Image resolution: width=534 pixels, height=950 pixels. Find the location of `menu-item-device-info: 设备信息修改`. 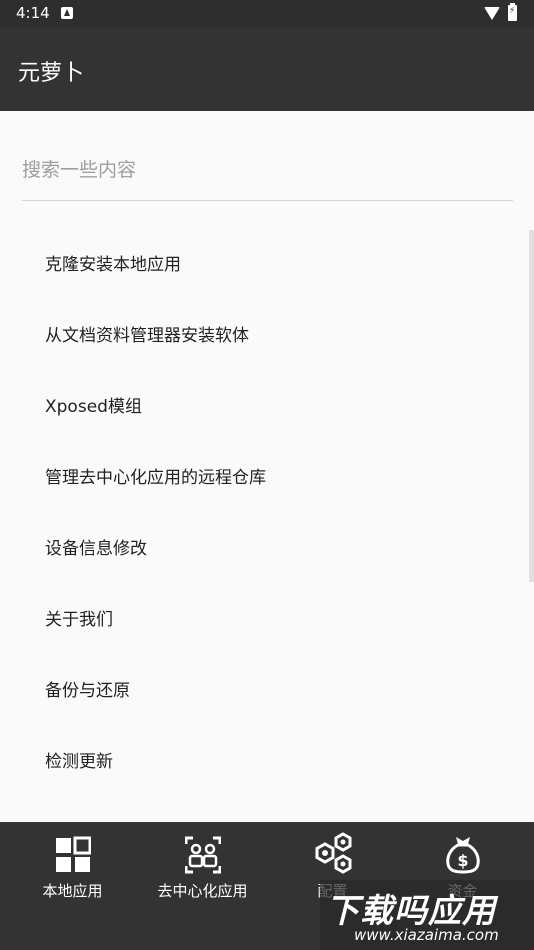

menu-item-device-info: 设备信息修改 is located at coordinates (267, 549).